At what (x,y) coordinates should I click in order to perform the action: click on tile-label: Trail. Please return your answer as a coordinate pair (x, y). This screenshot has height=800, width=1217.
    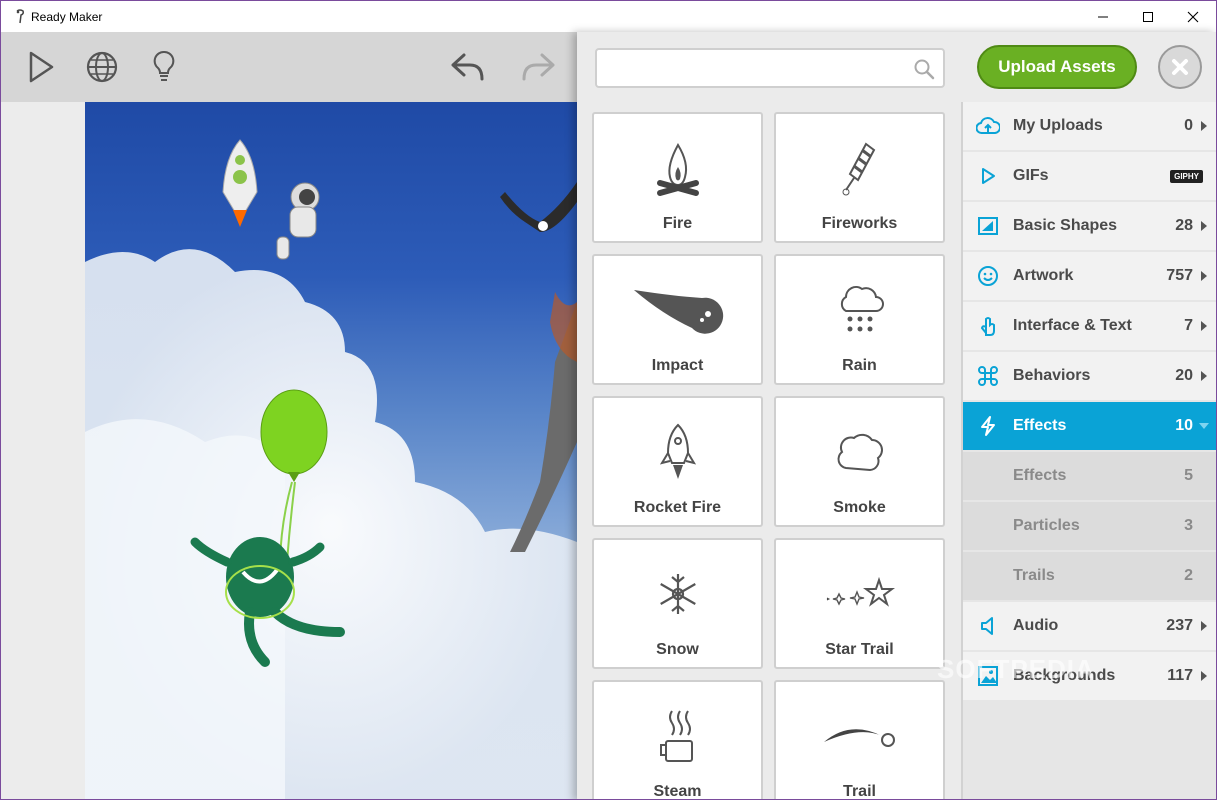
    Looking at the image, I should click on (859, 791).